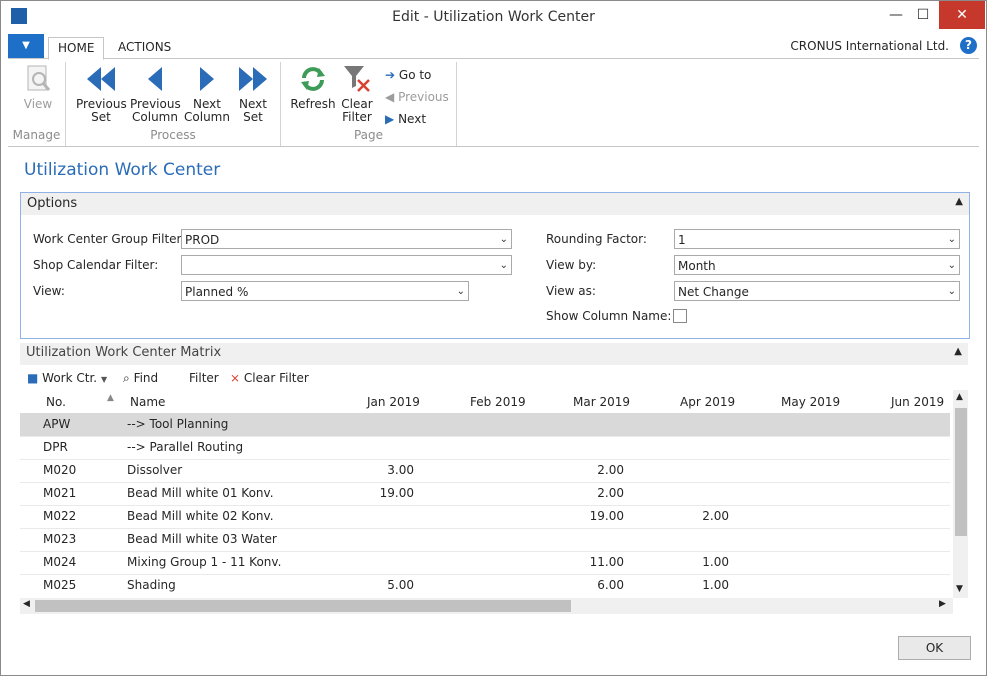 This screenshot has width=987, height=676. Describe the element at coordinates (817, 239) in the screenshot. I see `rounding-field: 1 ⌄` at that location.